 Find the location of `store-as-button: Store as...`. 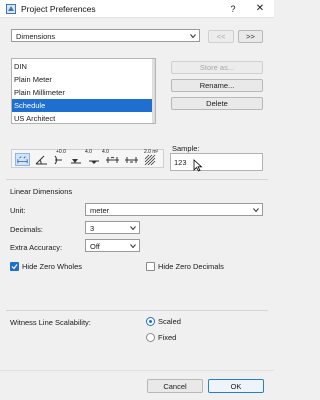

store-as-button: Store as... is located at coordinates (217, 67).